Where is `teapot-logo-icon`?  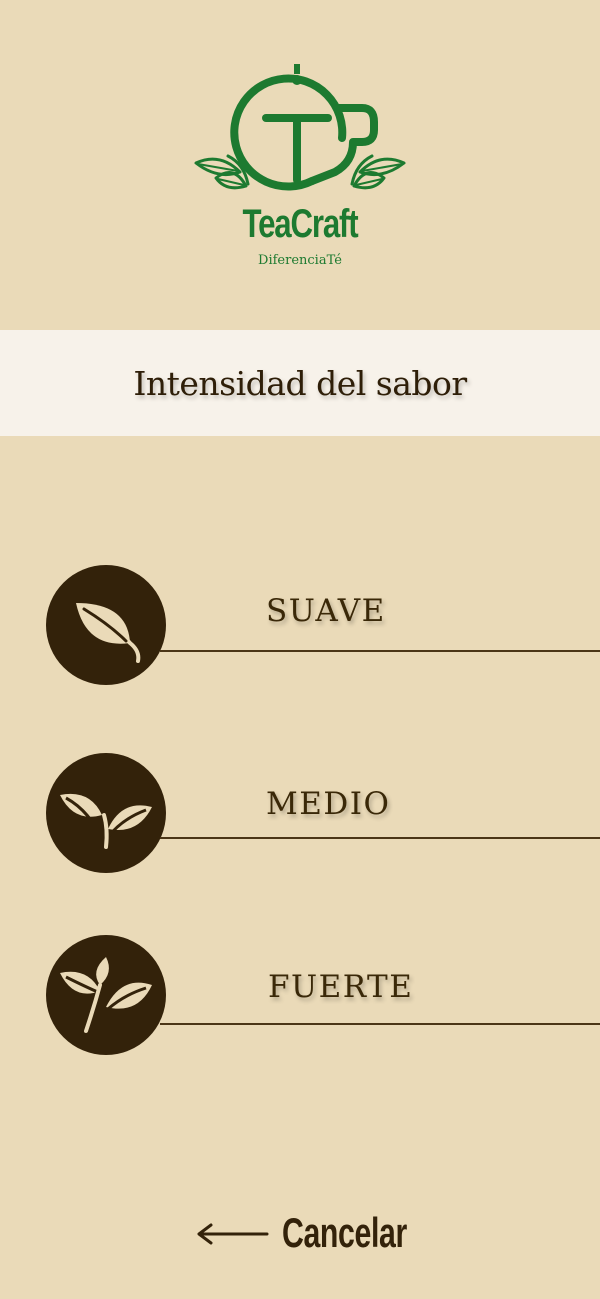 teapot-logo-icon is located at coordinates (300, 127).